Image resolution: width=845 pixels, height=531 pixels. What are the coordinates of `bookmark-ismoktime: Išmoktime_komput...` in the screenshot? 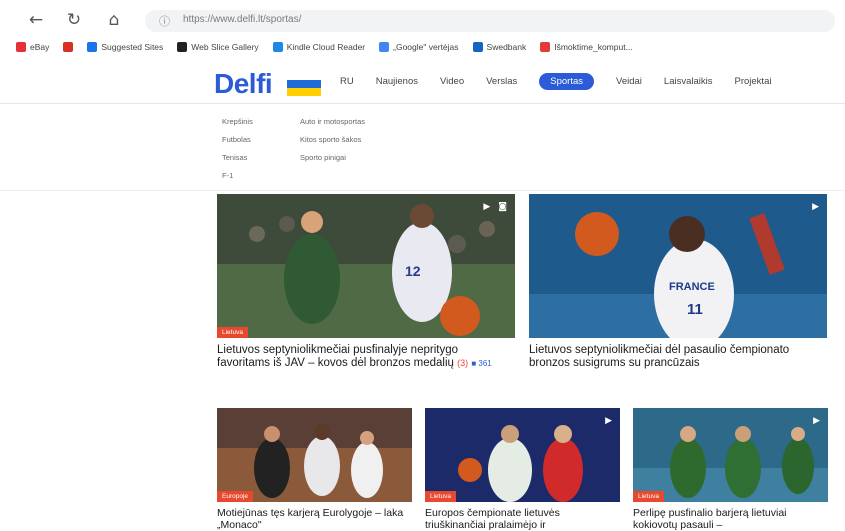 It's located at (586, 47).